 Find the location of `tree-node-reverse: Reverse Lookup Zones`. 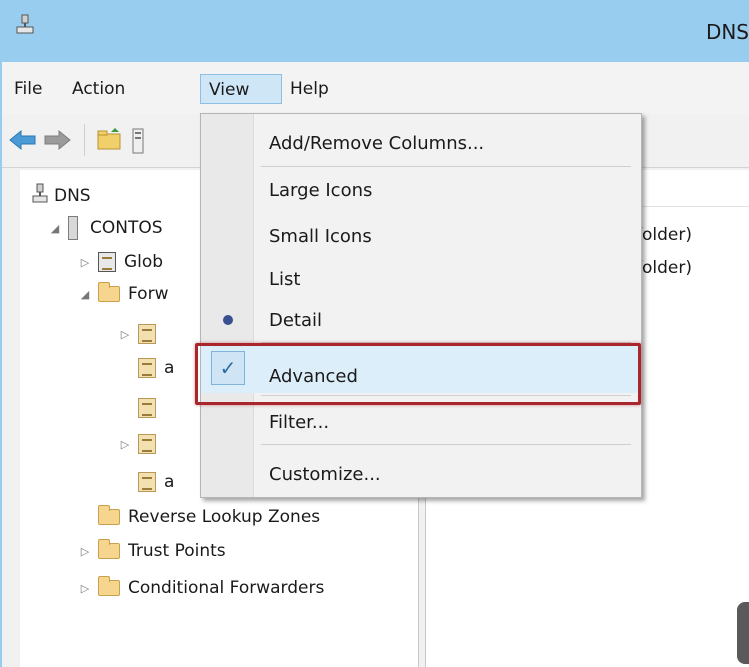

tree-node-reverse: Reverse Lookup Zones is located at coordinates (209, 517).